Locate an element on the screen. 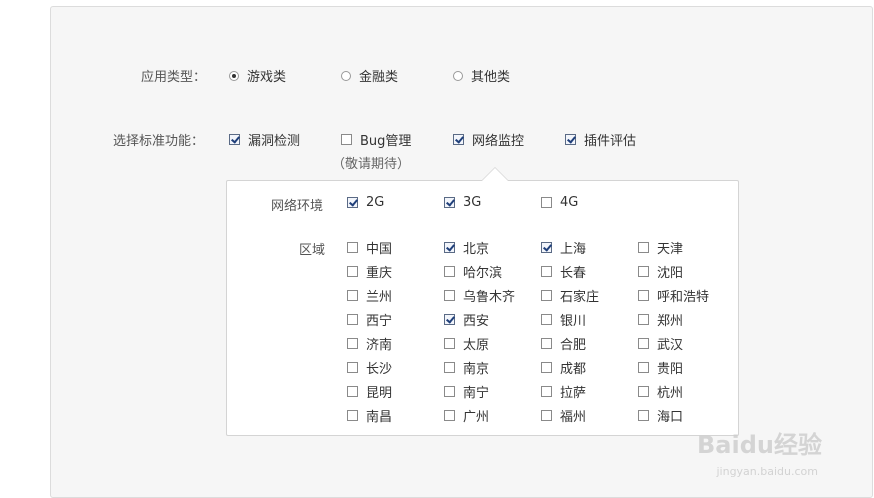  region-label-text: 北京 is located at coordinates (476, 249).